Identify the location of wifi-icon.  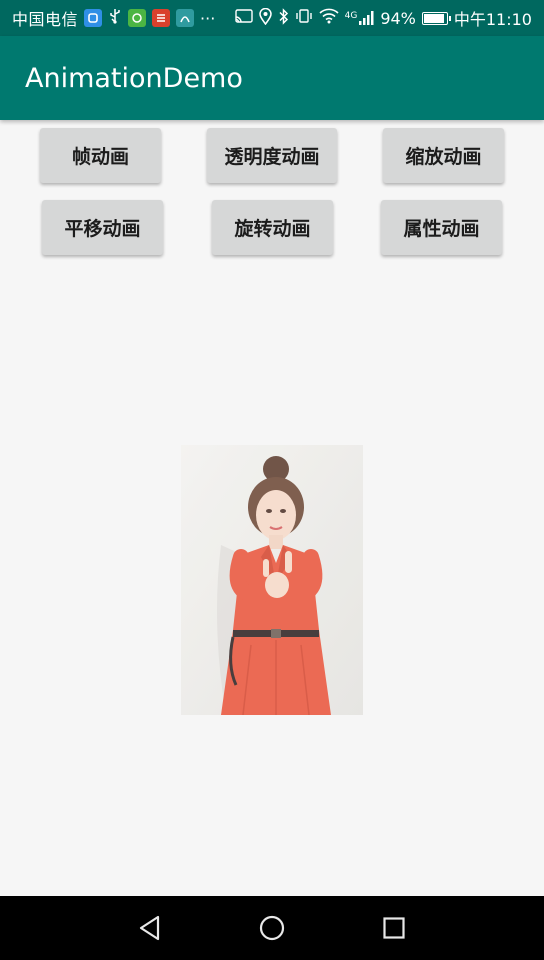
(329, 18).